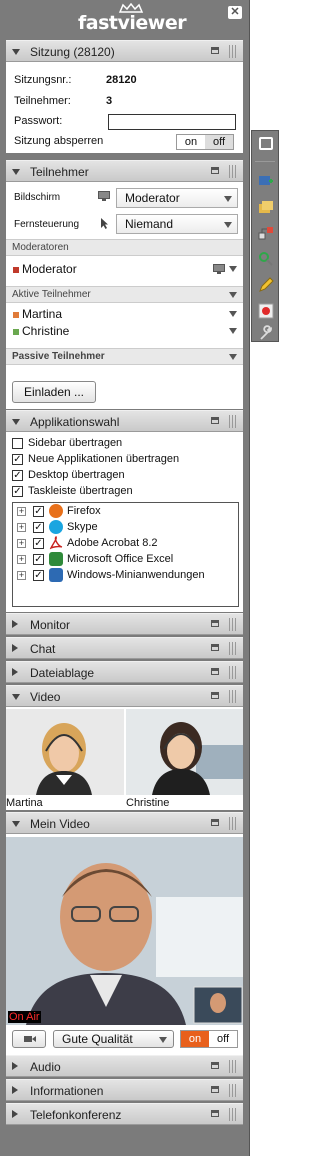 This screenshot has width=320, height=1156. I want to click on passwort-input, so click(172, 122).